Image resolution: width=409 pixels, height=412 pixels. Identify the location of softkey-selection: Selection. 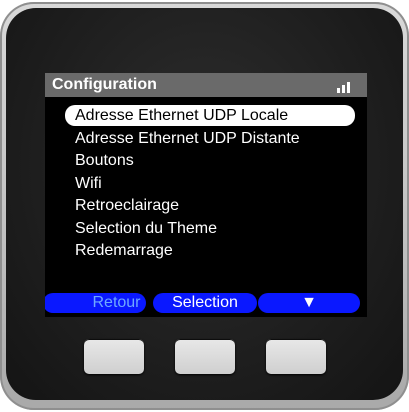
(205, 303).